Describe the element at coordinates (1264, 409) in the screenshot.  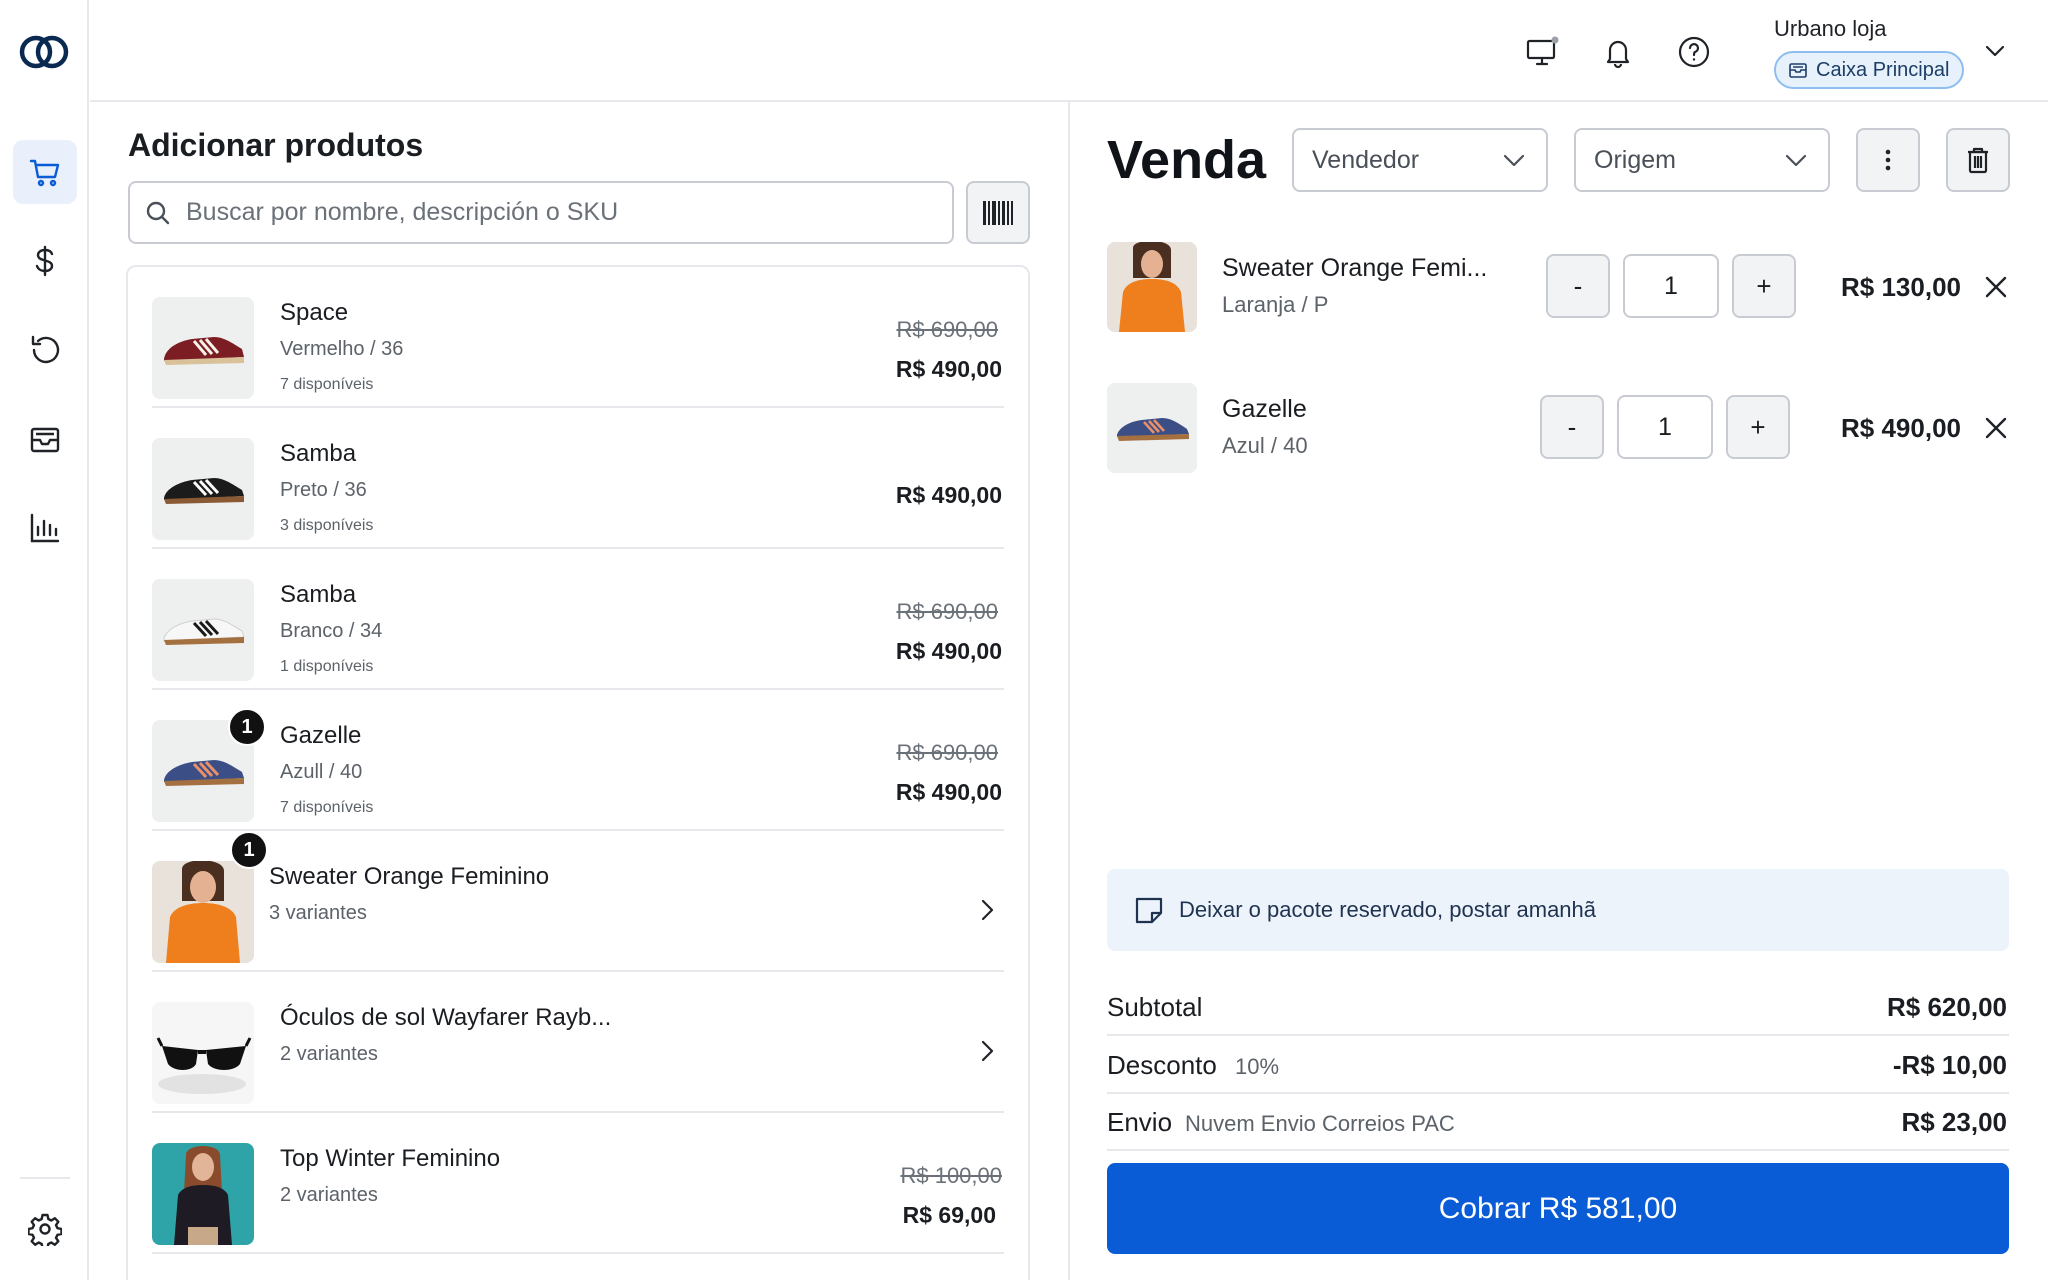
I see `cart-item-name: Gazelle` at that location.